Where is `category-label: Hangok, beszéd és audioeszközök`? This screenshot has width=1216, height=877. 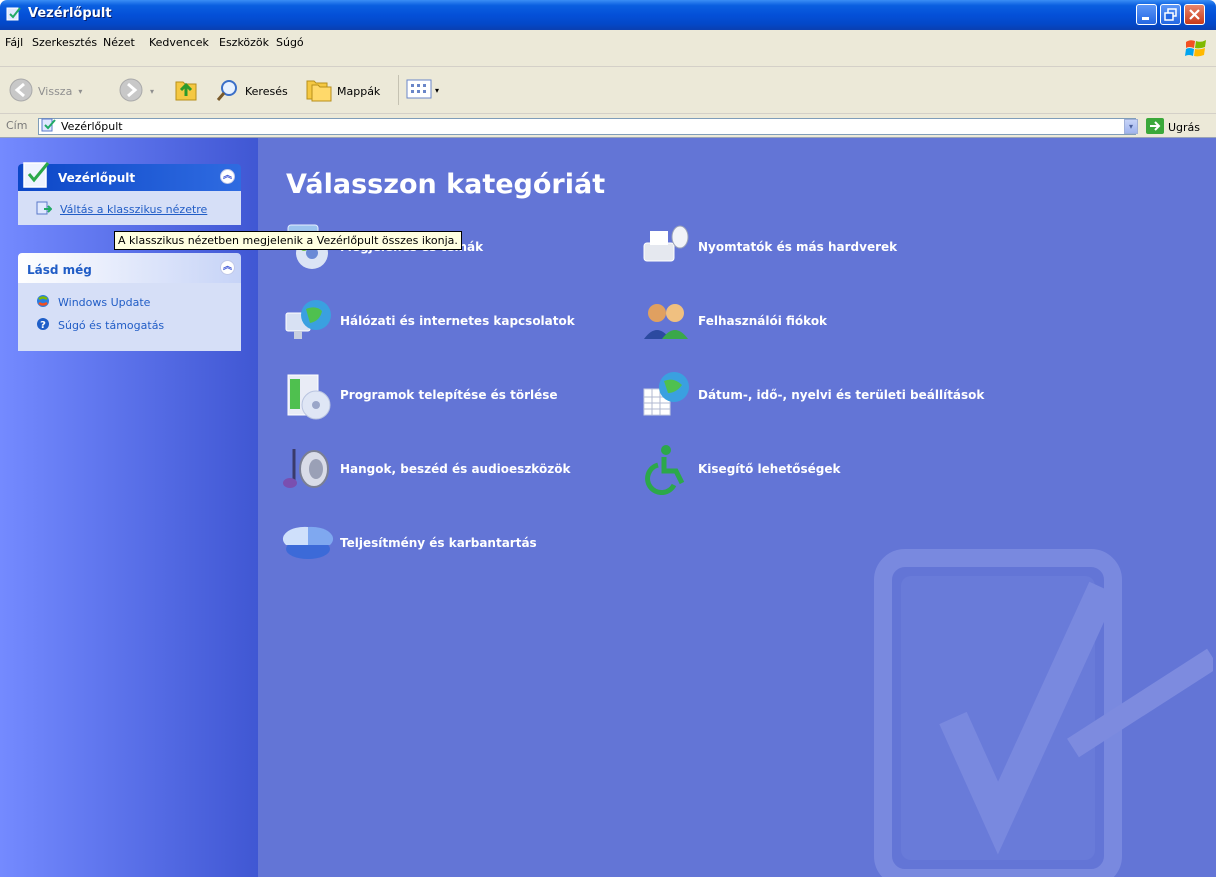
category-label: Hangok, beszéd és audioeszközök is located at coordinates (455, 469).